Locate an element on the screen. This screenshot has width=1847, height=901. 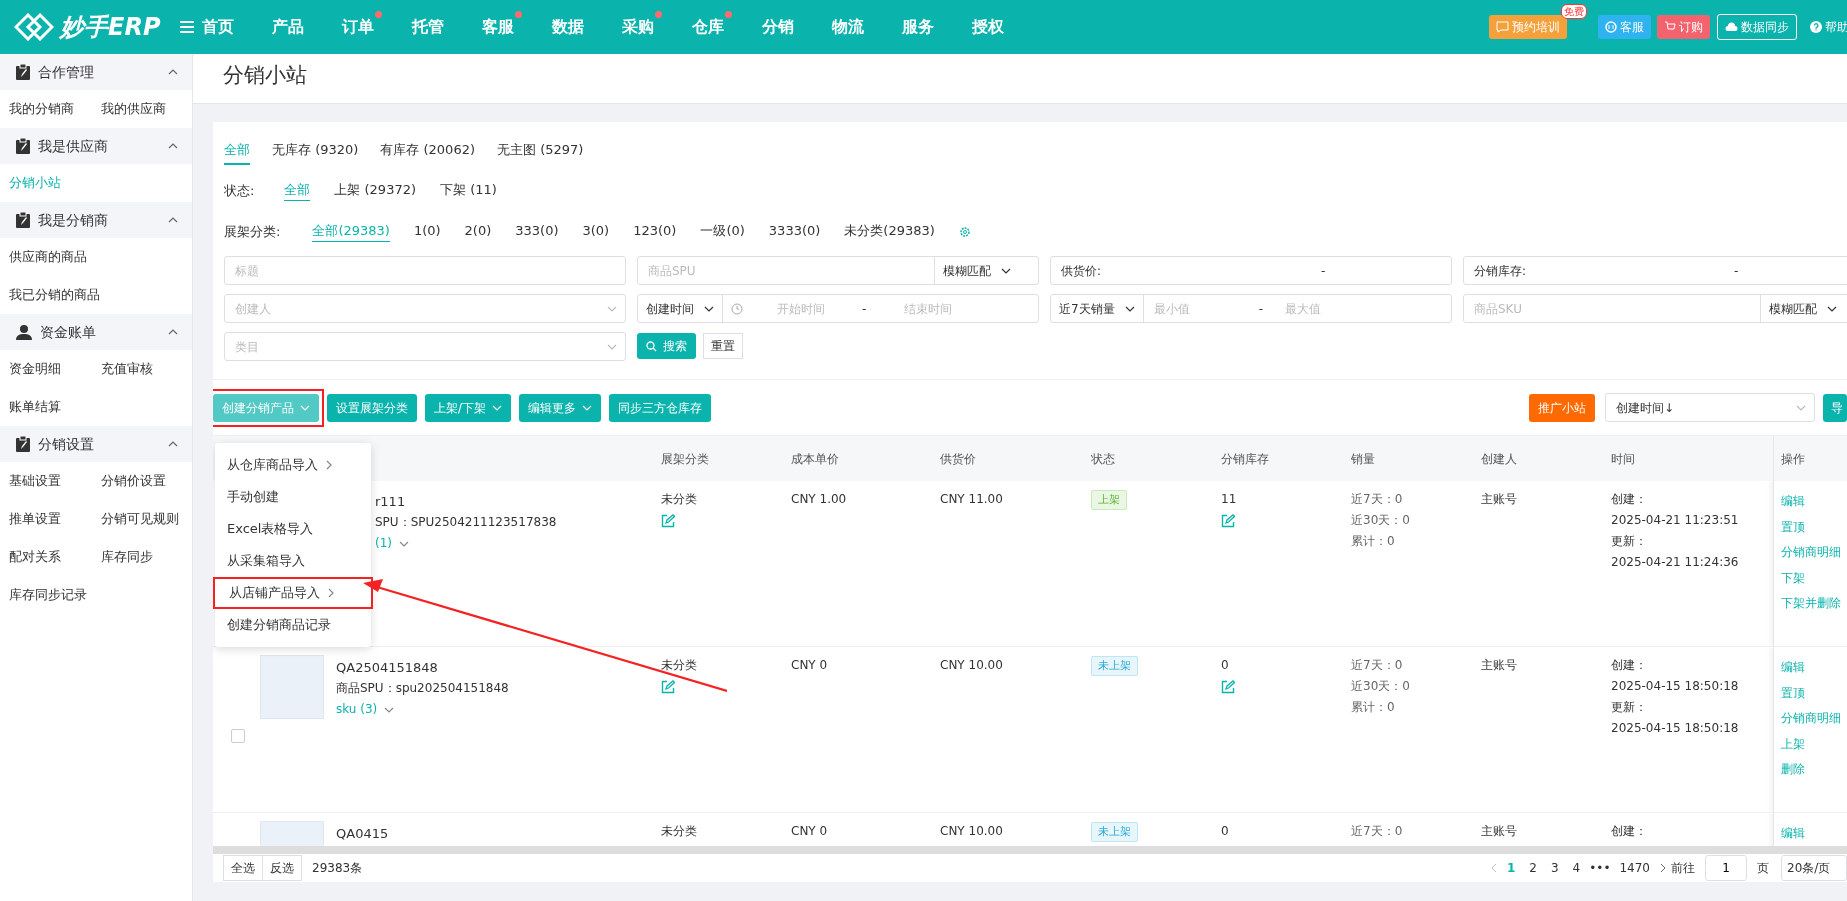
filter-option: 123(0) is located at coordinates (655, 231).